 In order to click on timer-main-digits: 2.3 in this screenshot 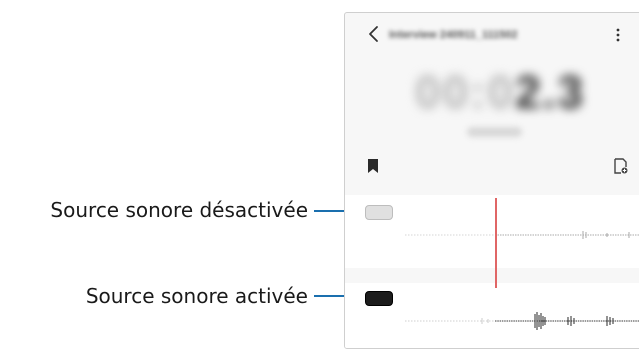, I will do `click(550, 92)`.